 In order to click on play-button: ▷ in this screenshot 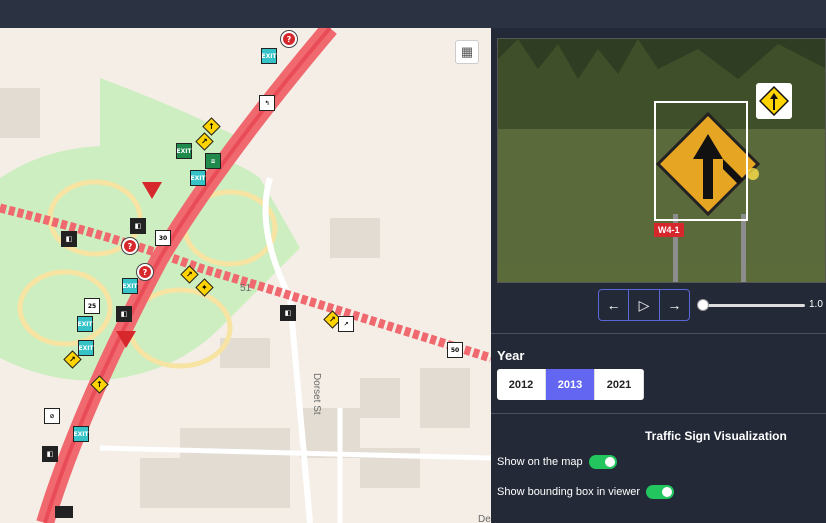, I will do `click(644, 305)`.